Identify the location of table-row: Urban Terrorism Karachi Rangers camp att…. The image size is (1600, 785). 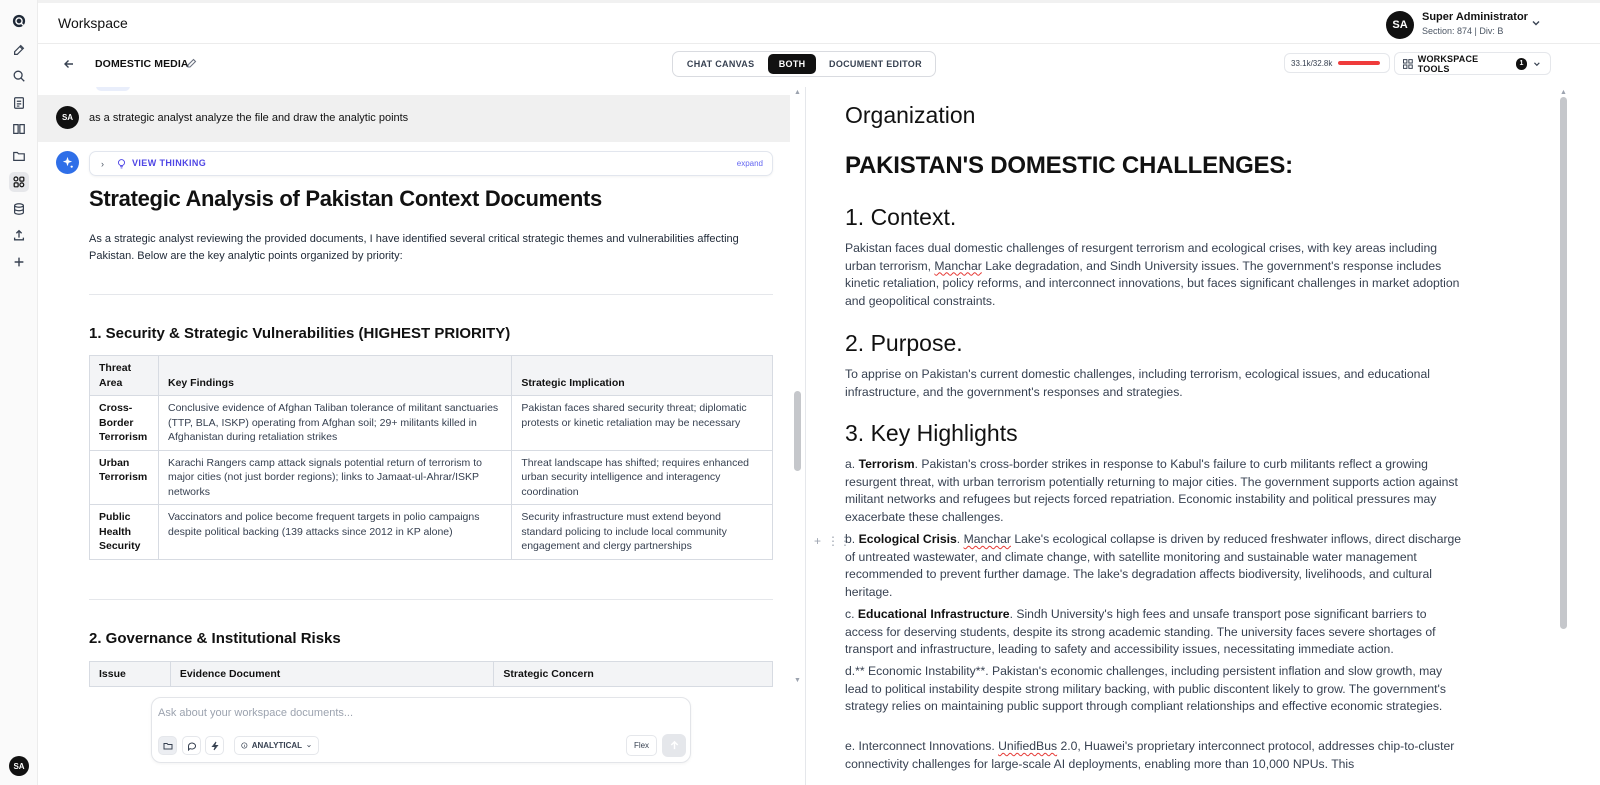
(431, 477).